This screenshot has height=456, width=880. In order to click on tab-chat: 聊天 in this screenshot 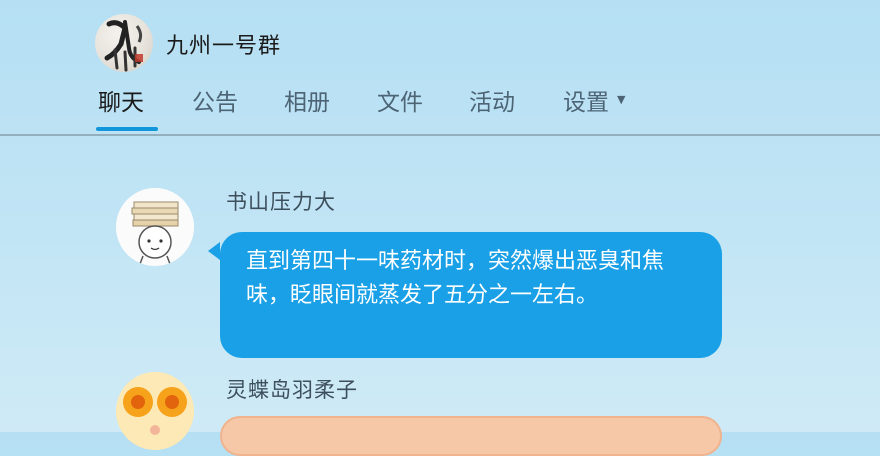, I will do `click(121, 103)`.